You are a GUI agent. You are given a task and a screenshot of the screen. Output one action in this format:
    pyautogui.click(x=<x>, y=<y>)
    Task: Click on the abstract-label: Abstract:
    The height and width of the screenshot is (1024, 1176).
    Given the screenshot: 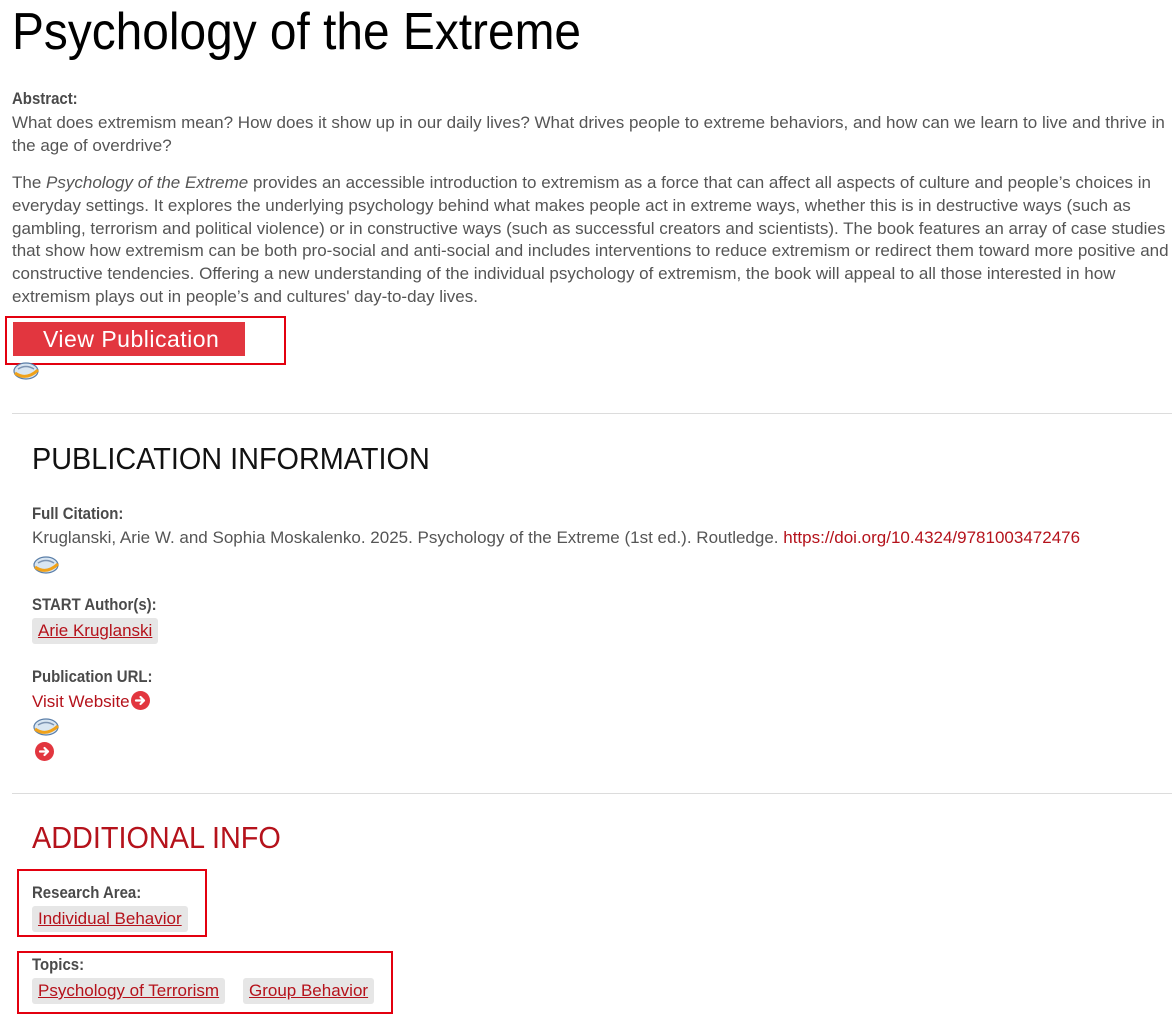 What is the action you would take?
    pyautogui.click(x=45, y=98)
    